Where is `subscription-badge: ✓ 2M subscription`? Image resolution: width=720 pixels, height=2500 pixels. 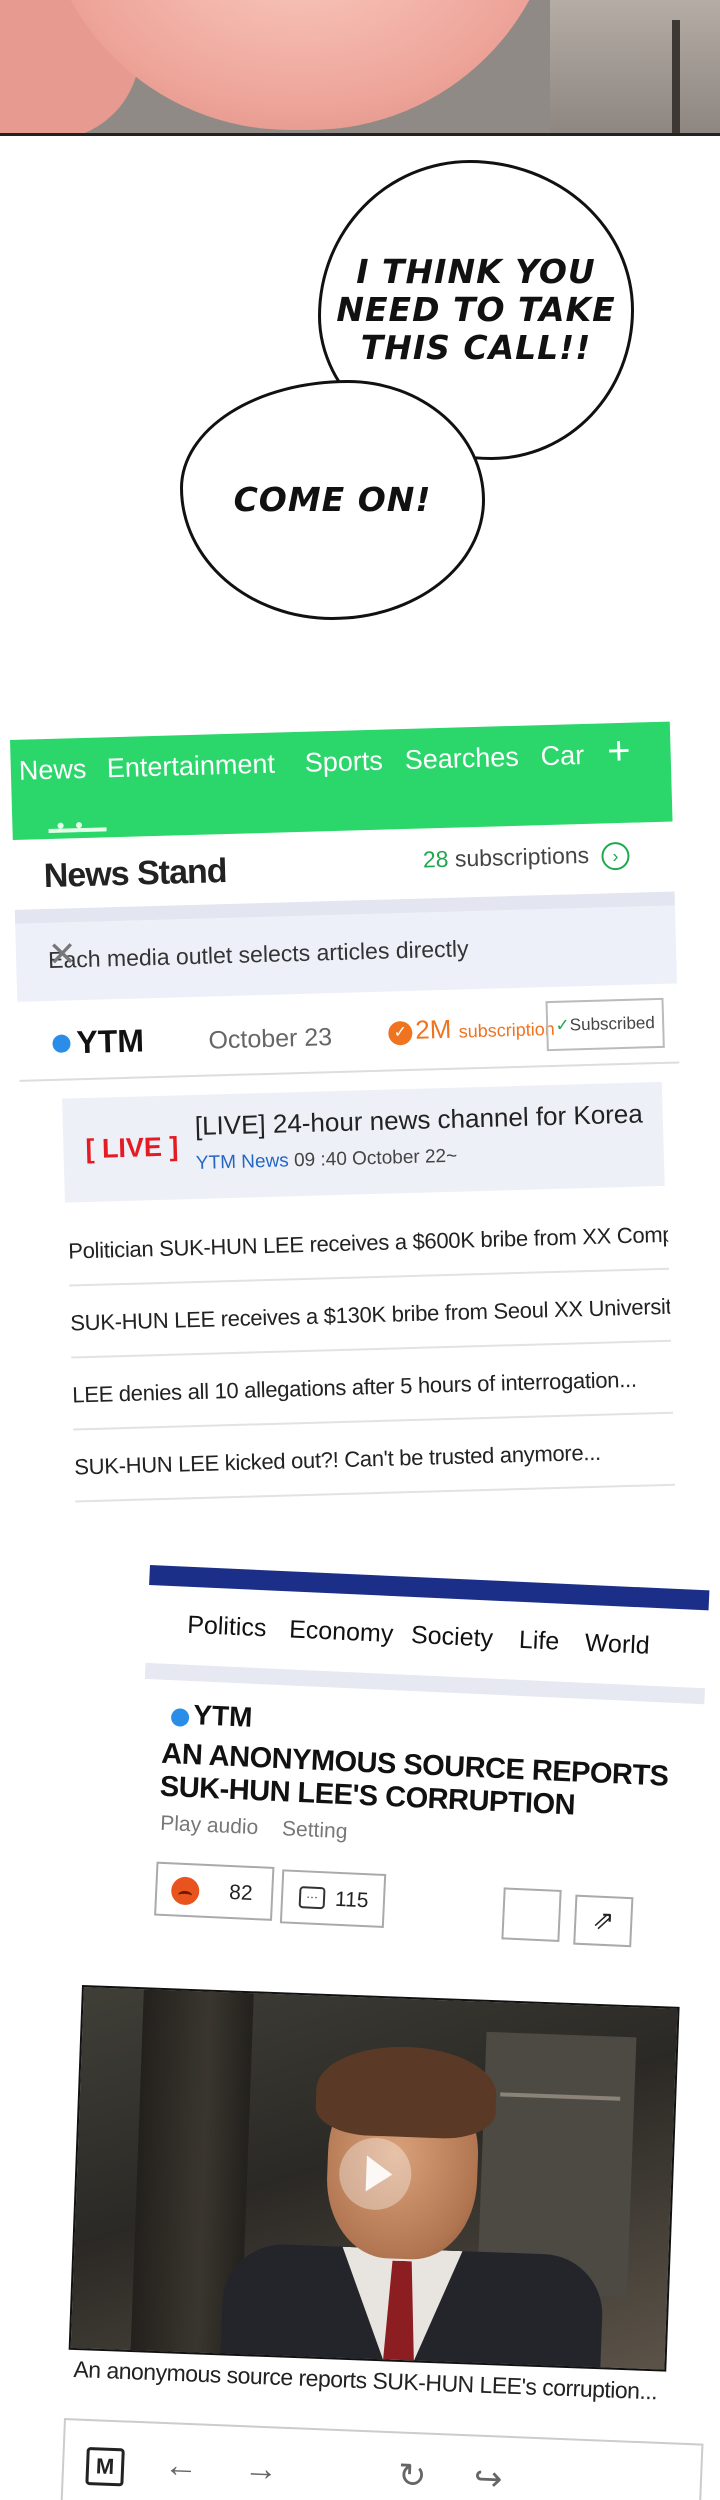
subscription-badge: ✓ 2M subscription is located at coordinates (471, 1029).